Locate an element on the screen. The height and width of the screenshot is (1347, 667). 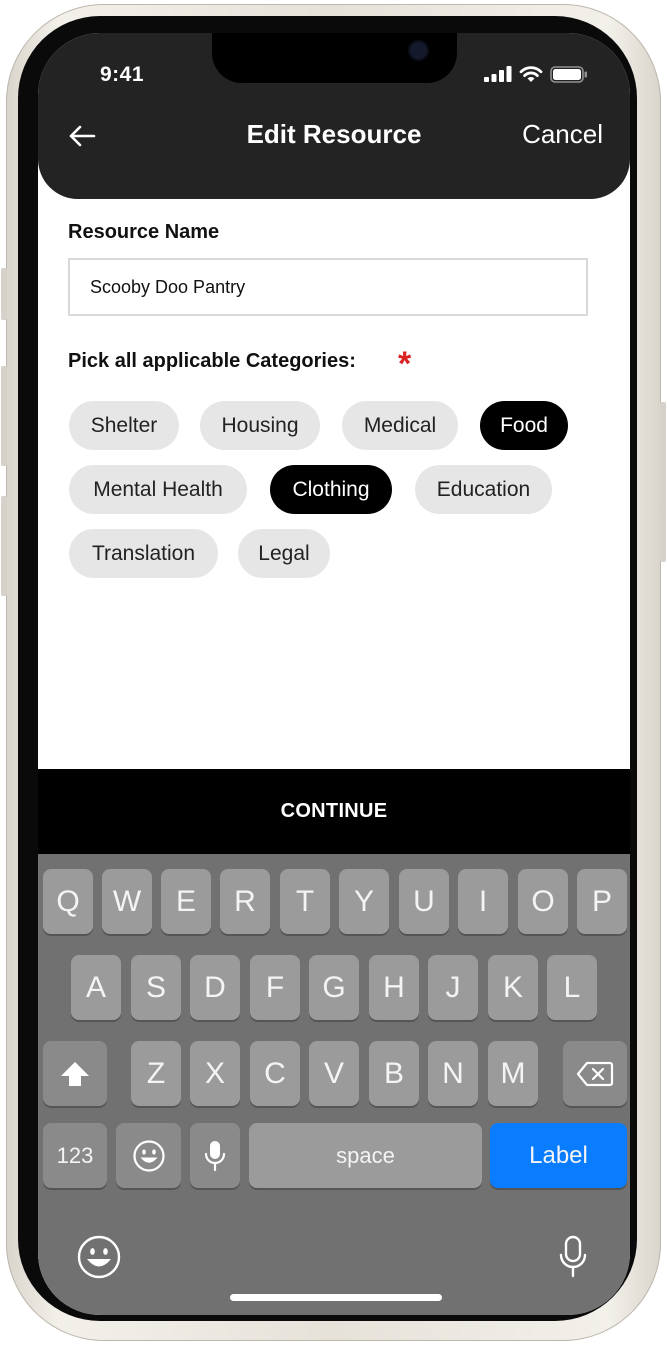
category-chip-translation: Translation is located at coordinates (143, 553).